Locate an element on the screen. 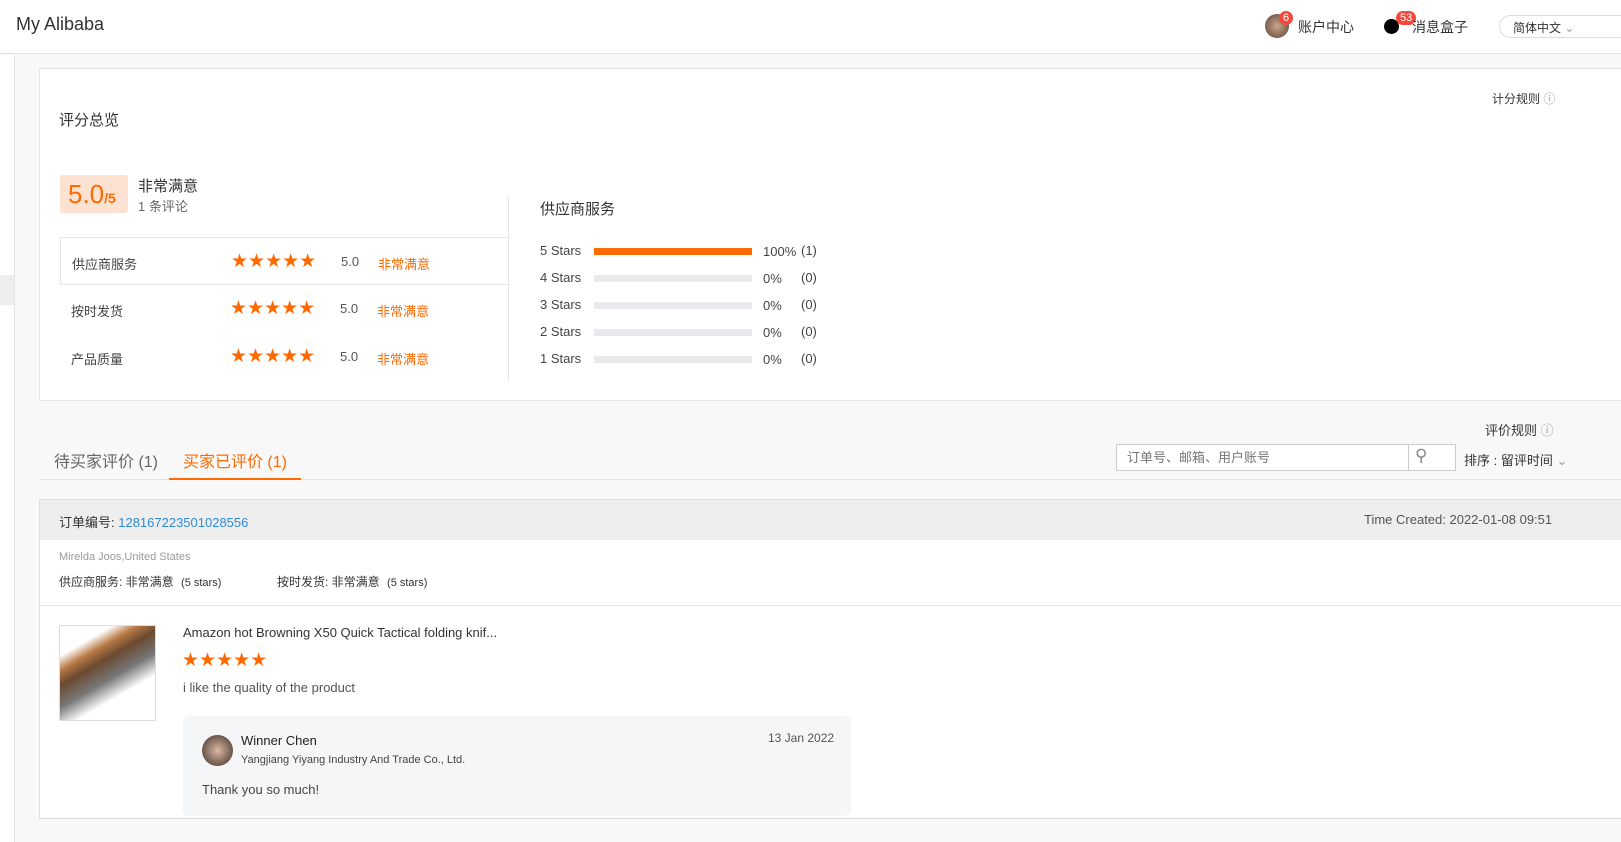  category-row: 产品质量 ★★★★★ 5.0 非常满意 is located at coordinates (285, 357).